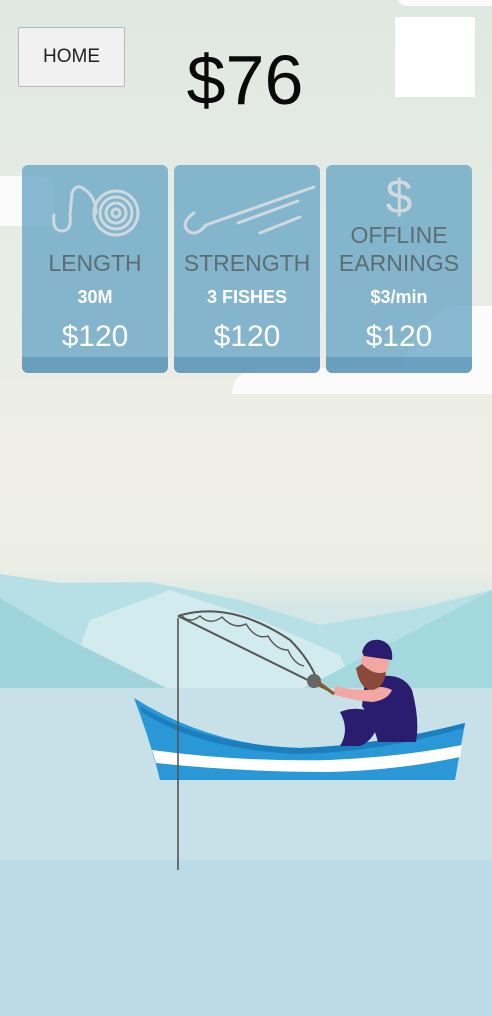 The width and height of the screenshot is (492, 1016). I want to click on upgrade-card-strength: STRENGTH 3 FISHES $120, so click(247, 269).